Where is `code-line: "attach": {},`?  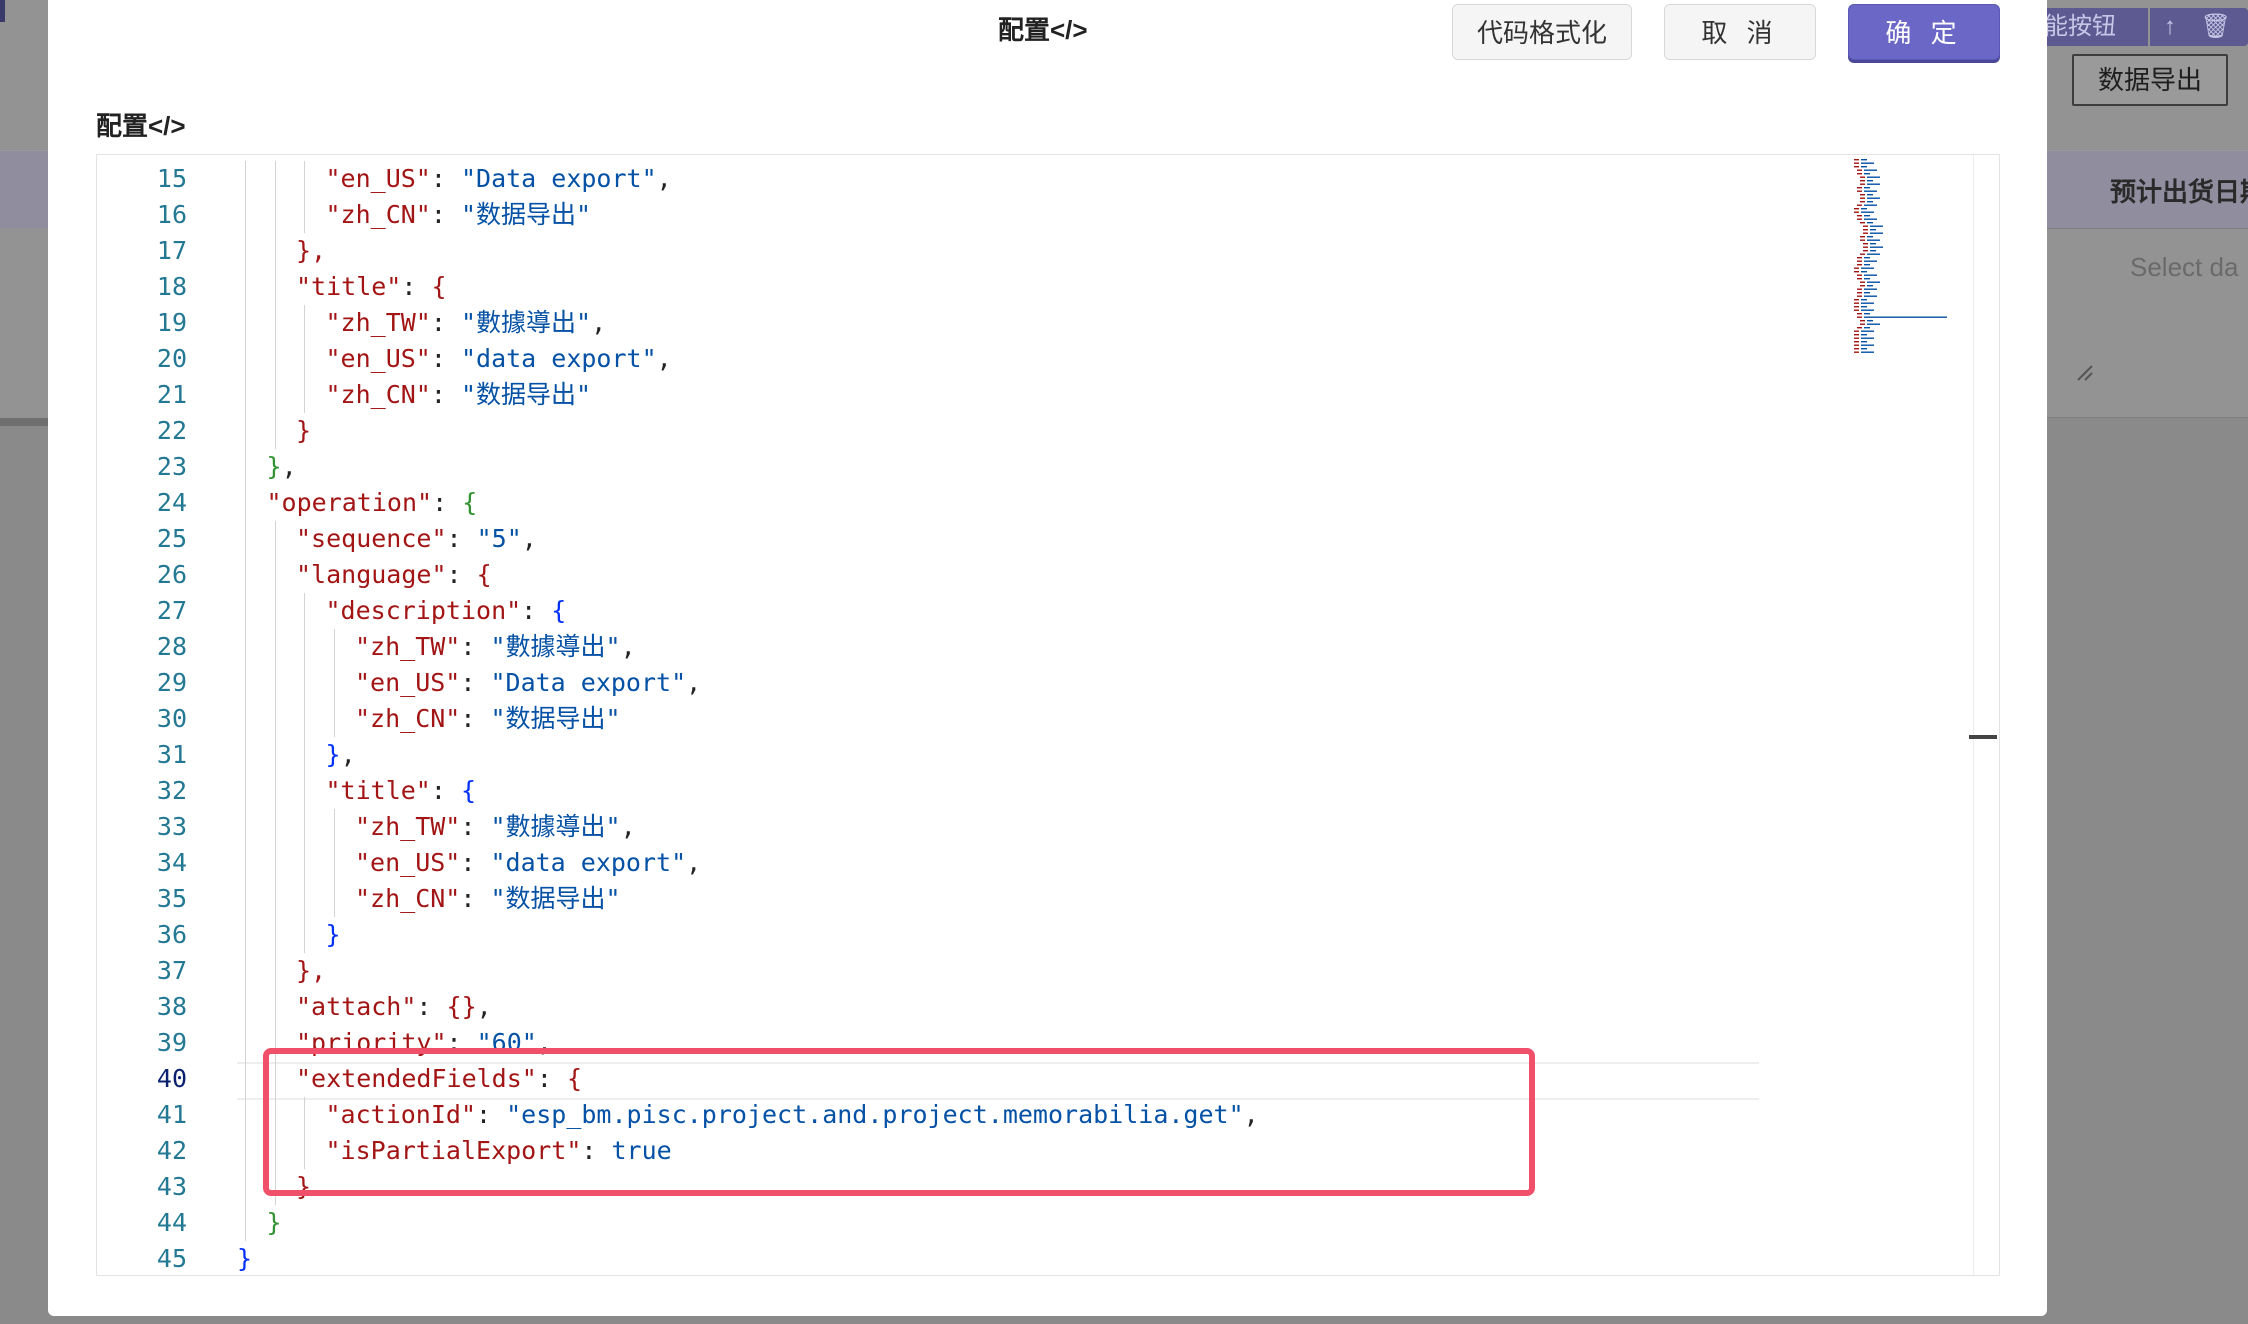
code-line: "attach": {}, is located at coordinates (394, 1007).